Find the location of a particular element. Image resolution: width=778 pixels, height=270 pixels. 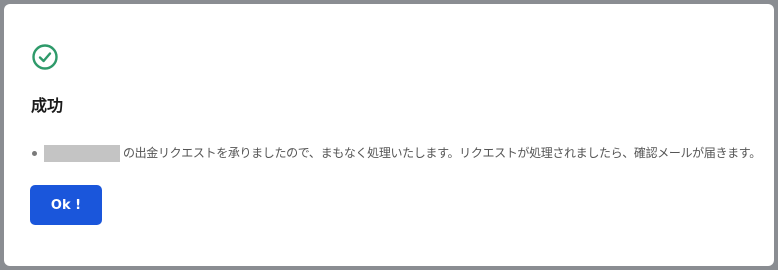

dialog-title: 成功 is located at coordinates (47, 105).